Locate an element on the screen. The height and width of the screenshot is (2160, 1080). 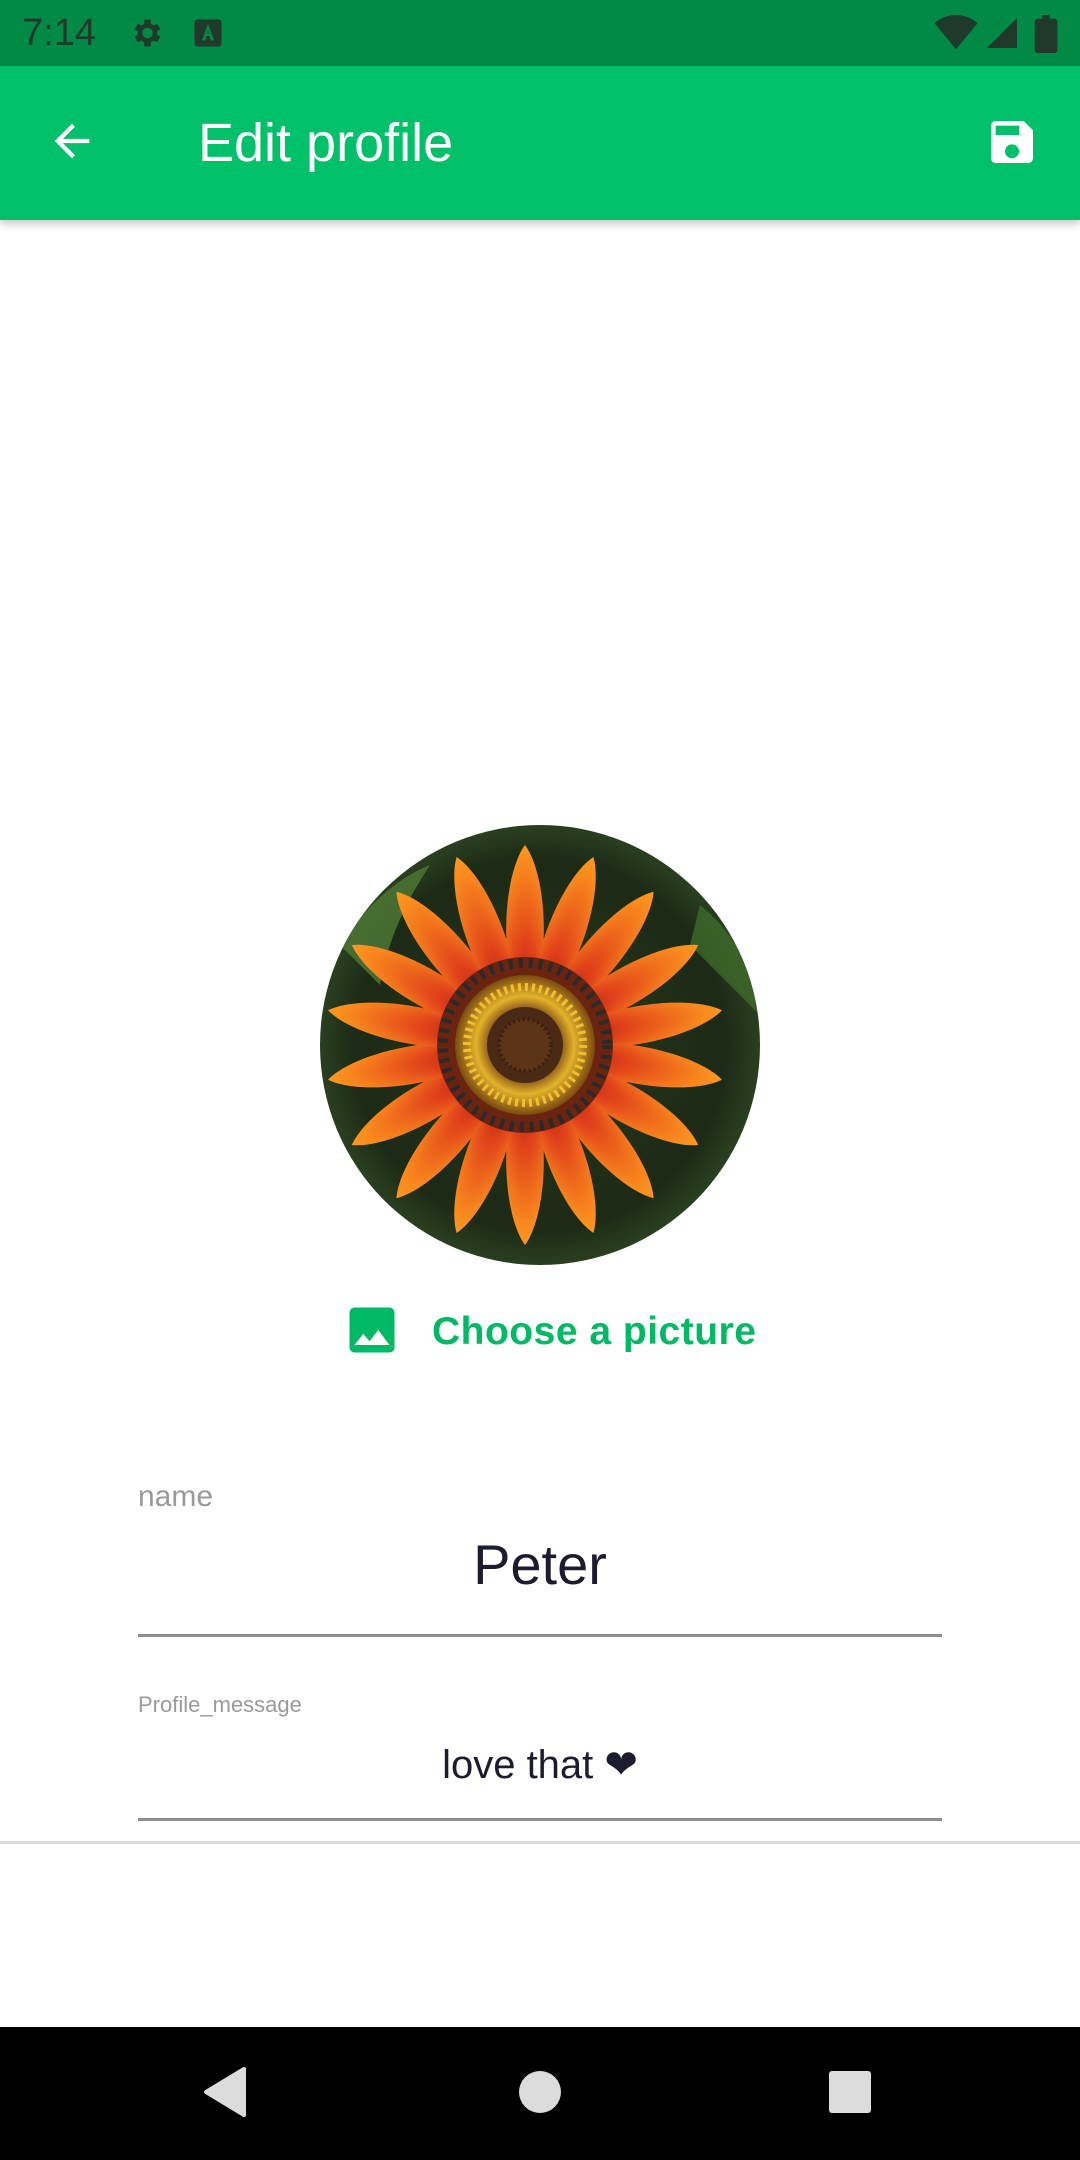
app-bar: Edit profile is located at coordinates (540, 143).